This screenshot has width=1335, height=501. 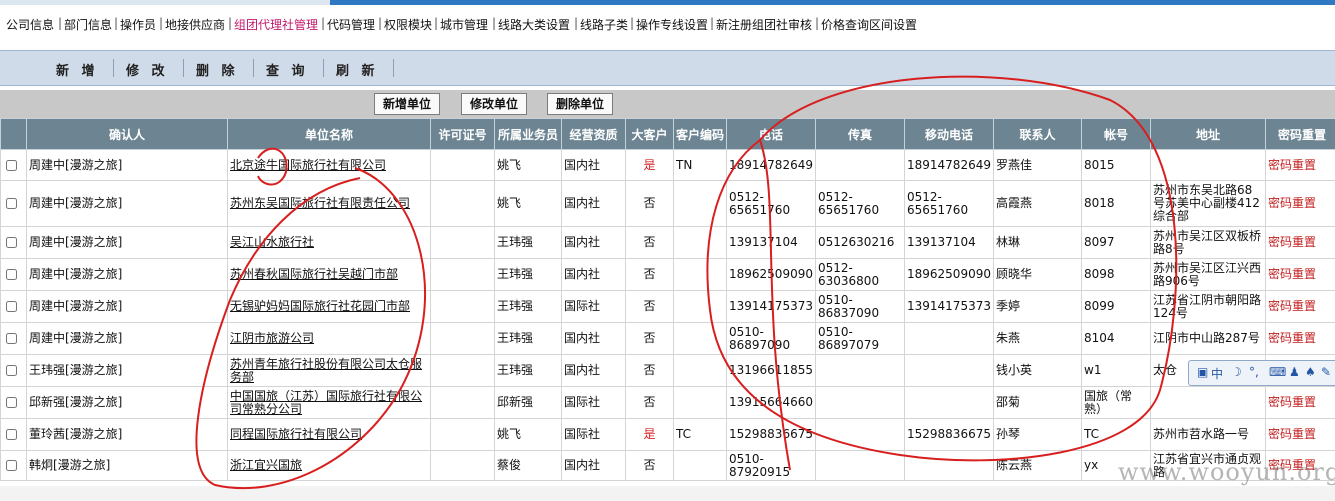 What do you see at coordinates (1116, 134) in the screenshot?
I see `column-header: 帐号` at bounding box center [1116, 134].